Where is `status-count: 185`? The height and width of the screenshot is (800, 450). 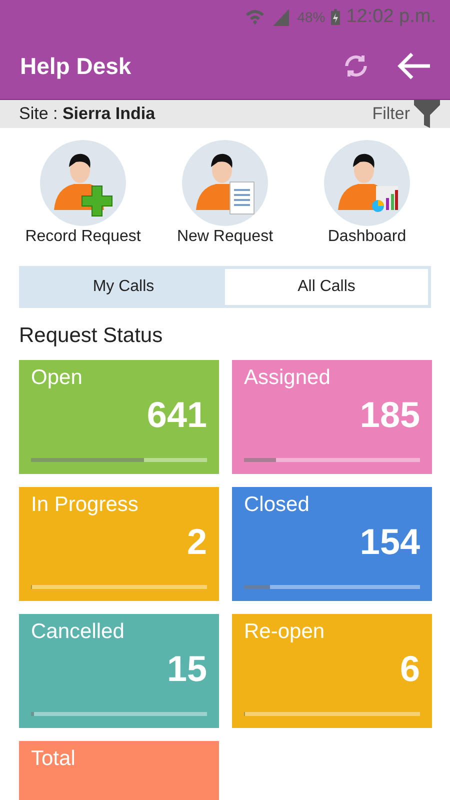 status-count: 185 is located at coordinates (390, 415).